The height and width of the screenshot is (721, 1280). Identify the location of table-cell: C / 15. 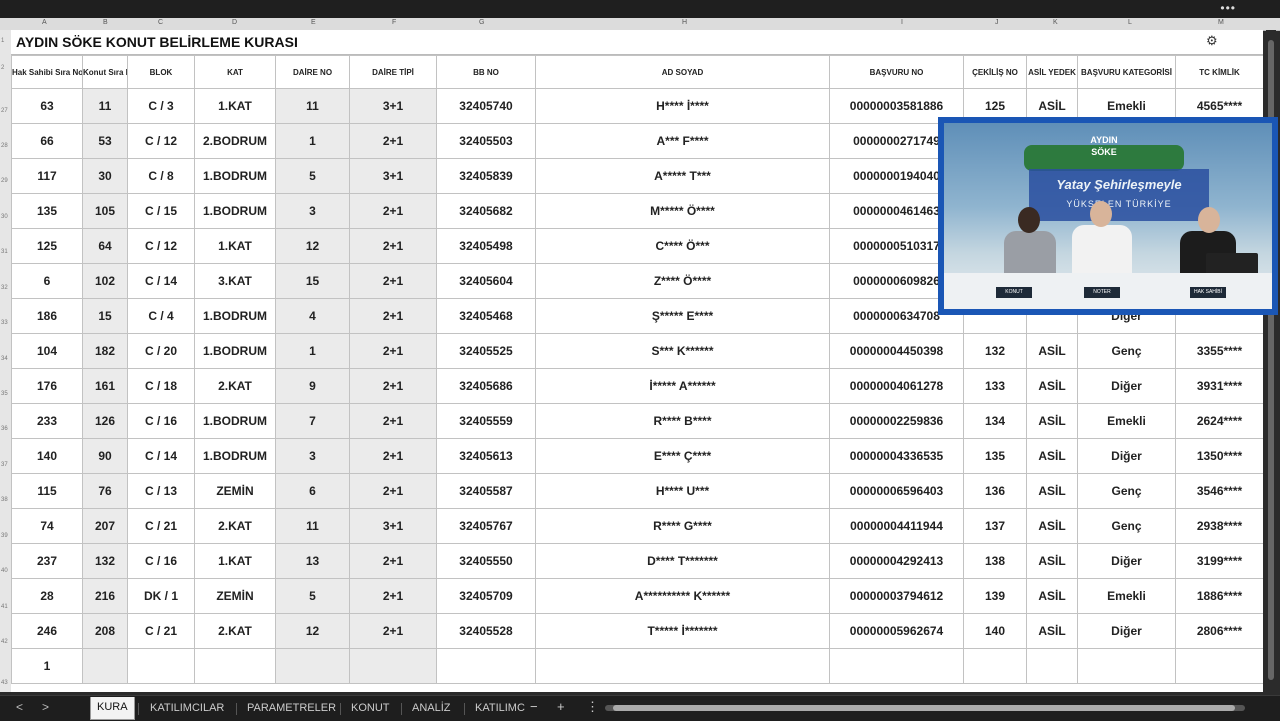
(161, 211).